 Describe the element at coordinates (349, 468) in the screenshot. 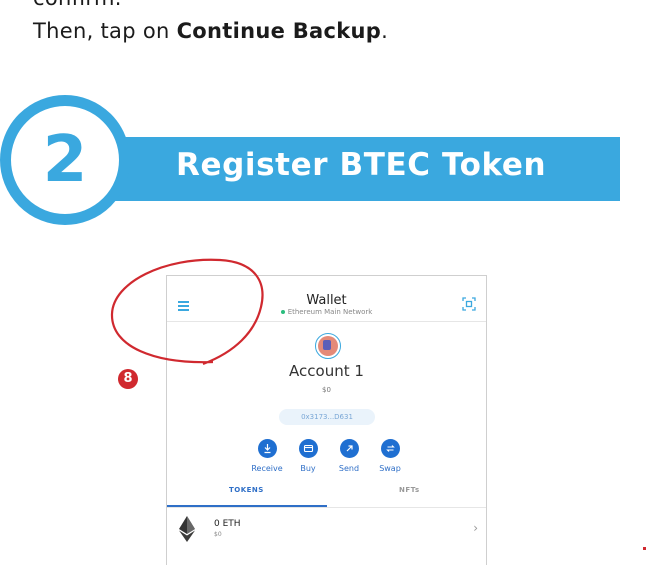

I see `send-label: Send` at that location.